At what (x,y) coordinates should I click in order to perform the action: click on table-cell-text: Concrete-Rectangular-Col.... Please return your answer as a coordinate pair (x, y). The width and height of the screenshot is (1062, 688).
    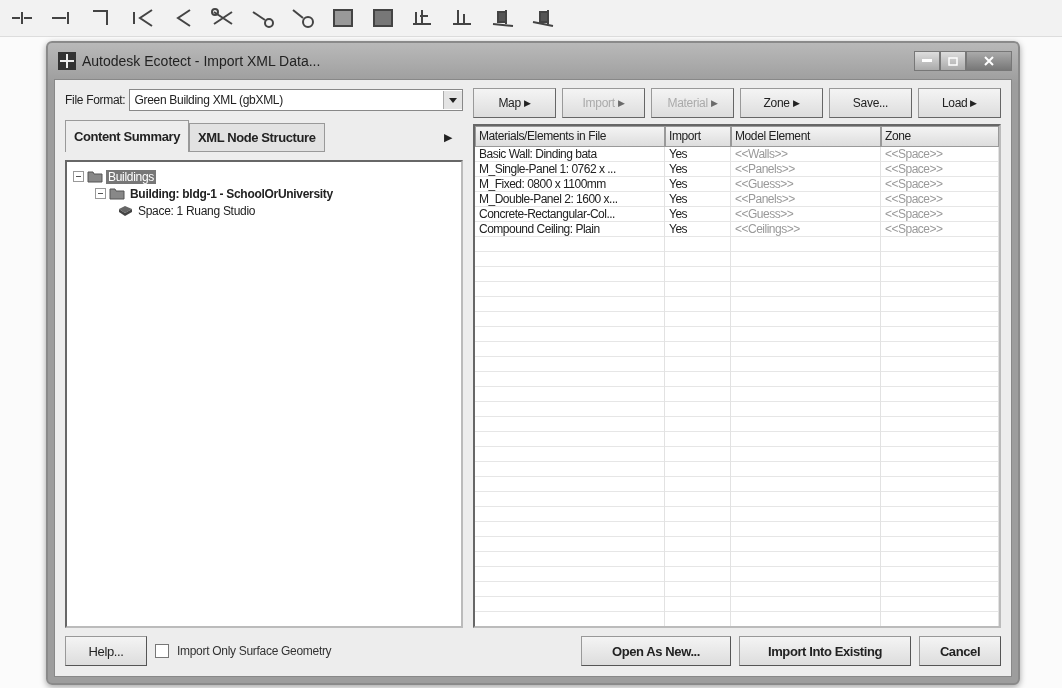
    Looking at the image, I should click on (547, 214).